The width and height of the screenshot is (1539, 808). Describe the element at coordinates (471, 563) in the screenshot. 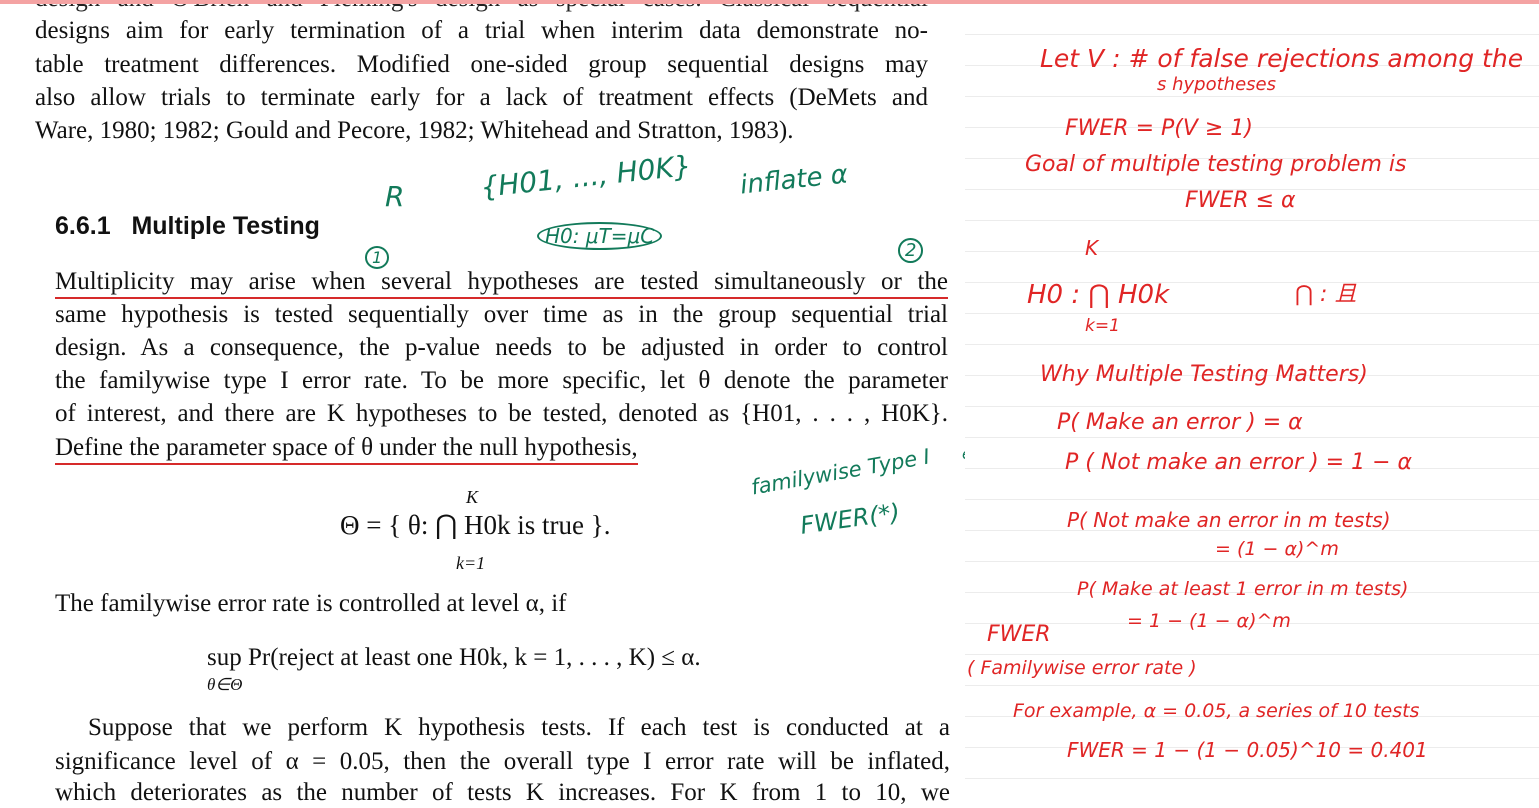

I see `eq-sub: k=1` at that location.